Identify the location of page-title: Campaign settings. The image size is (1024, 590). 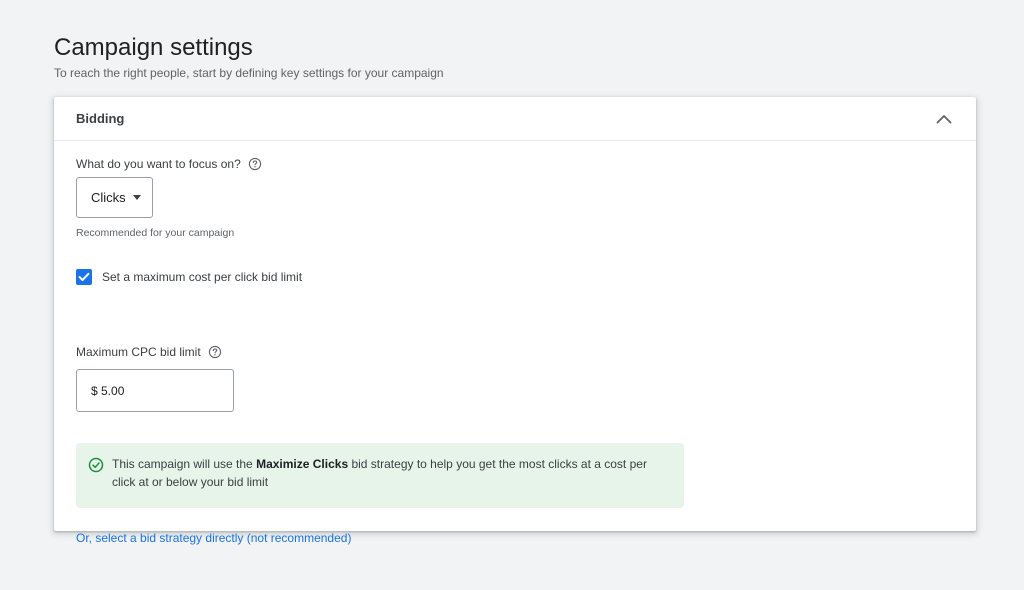
(153, 47).